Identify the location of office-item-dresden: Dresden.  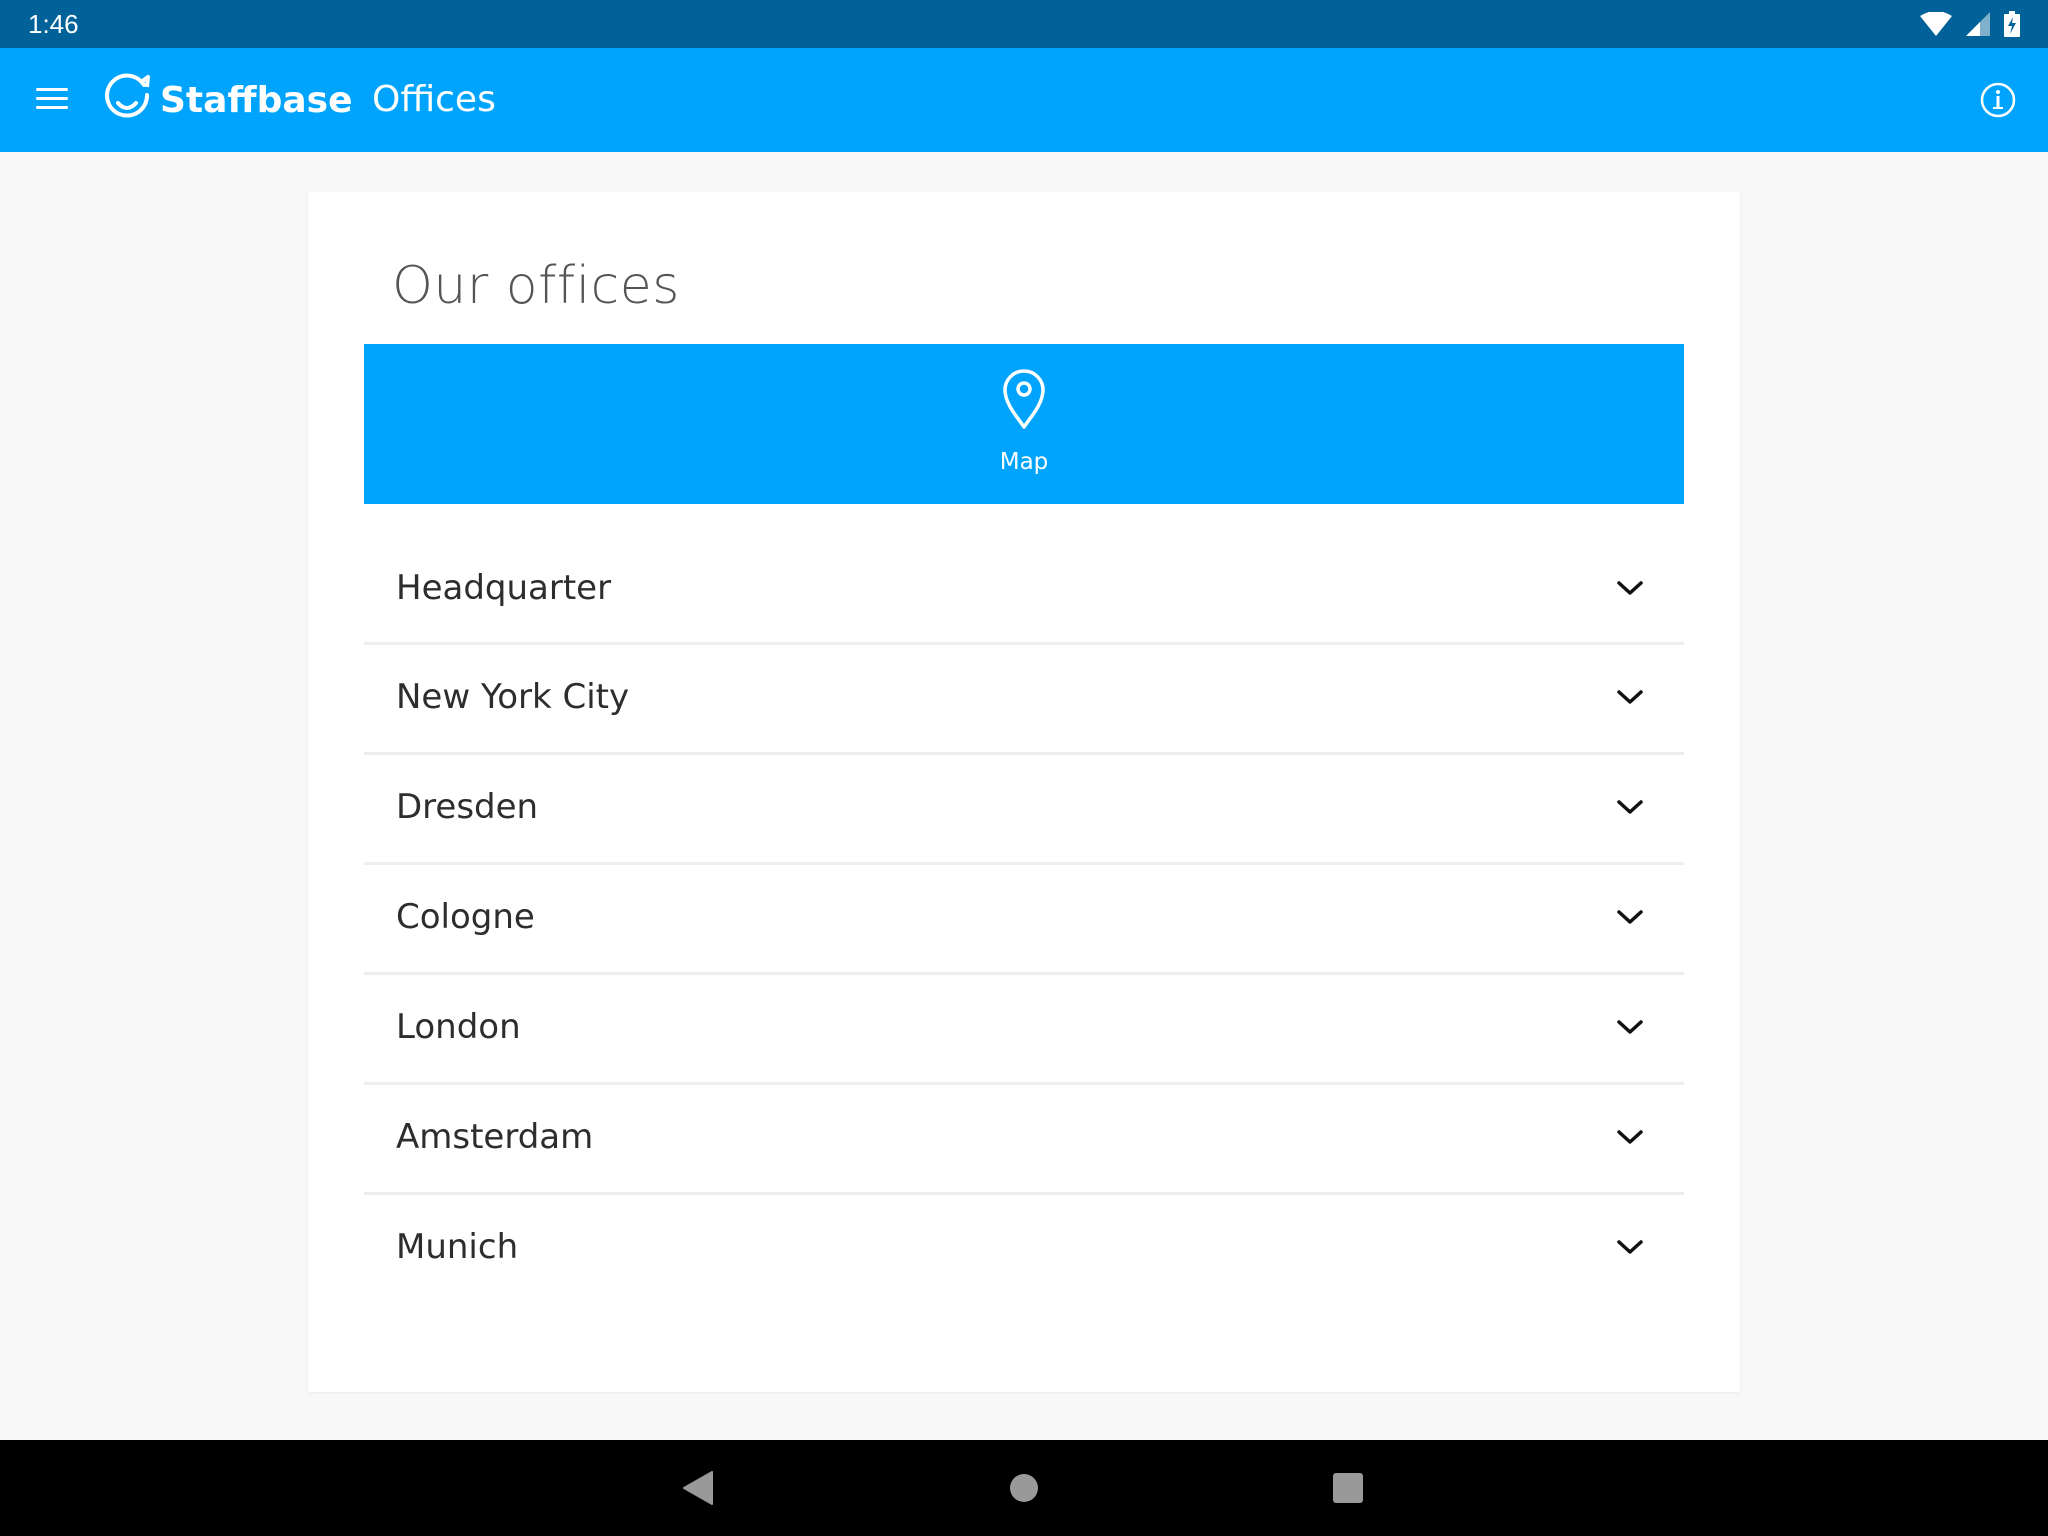
(1024, 810).